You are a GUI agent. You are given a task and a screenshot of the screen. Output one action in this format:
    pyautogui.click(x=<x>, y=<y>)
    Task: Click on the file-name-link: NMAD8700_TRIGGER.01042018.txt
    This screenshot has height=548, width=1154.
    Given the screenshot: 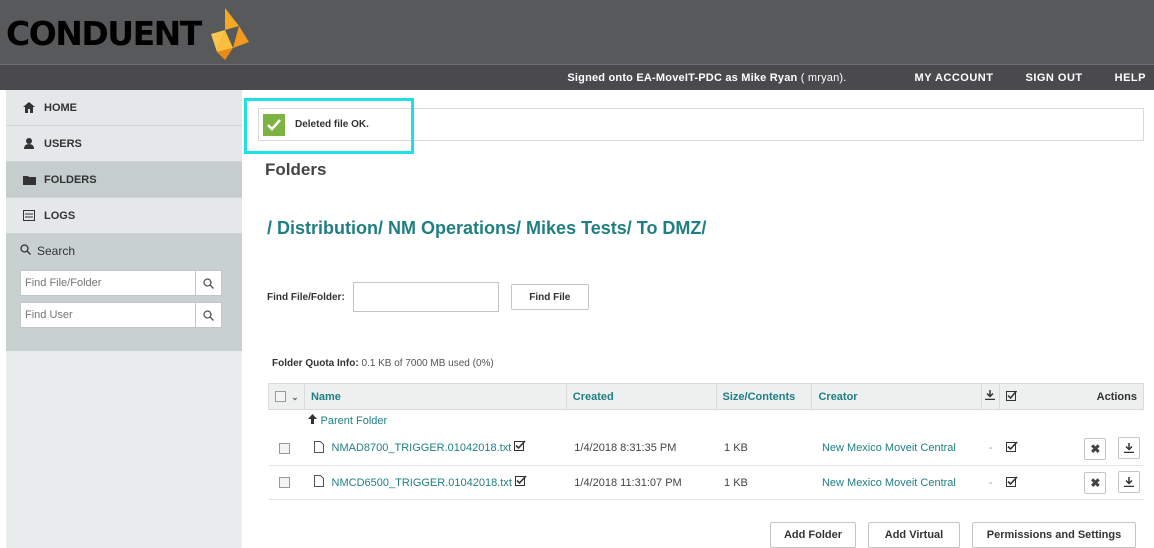 What is the action you would take?
    pyautogui.click(x=422, y=448)
    